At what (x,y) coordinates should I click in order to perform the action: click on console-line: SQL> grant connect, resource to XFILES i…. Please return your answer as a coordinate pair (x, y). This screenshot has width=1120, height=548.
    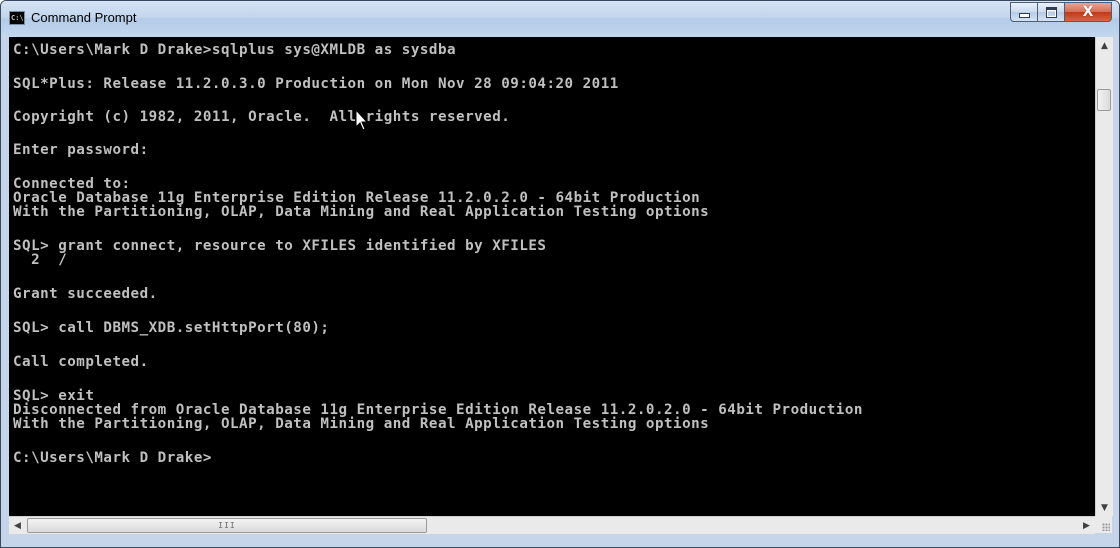
    Looking at the image, I should click on (280, 246).